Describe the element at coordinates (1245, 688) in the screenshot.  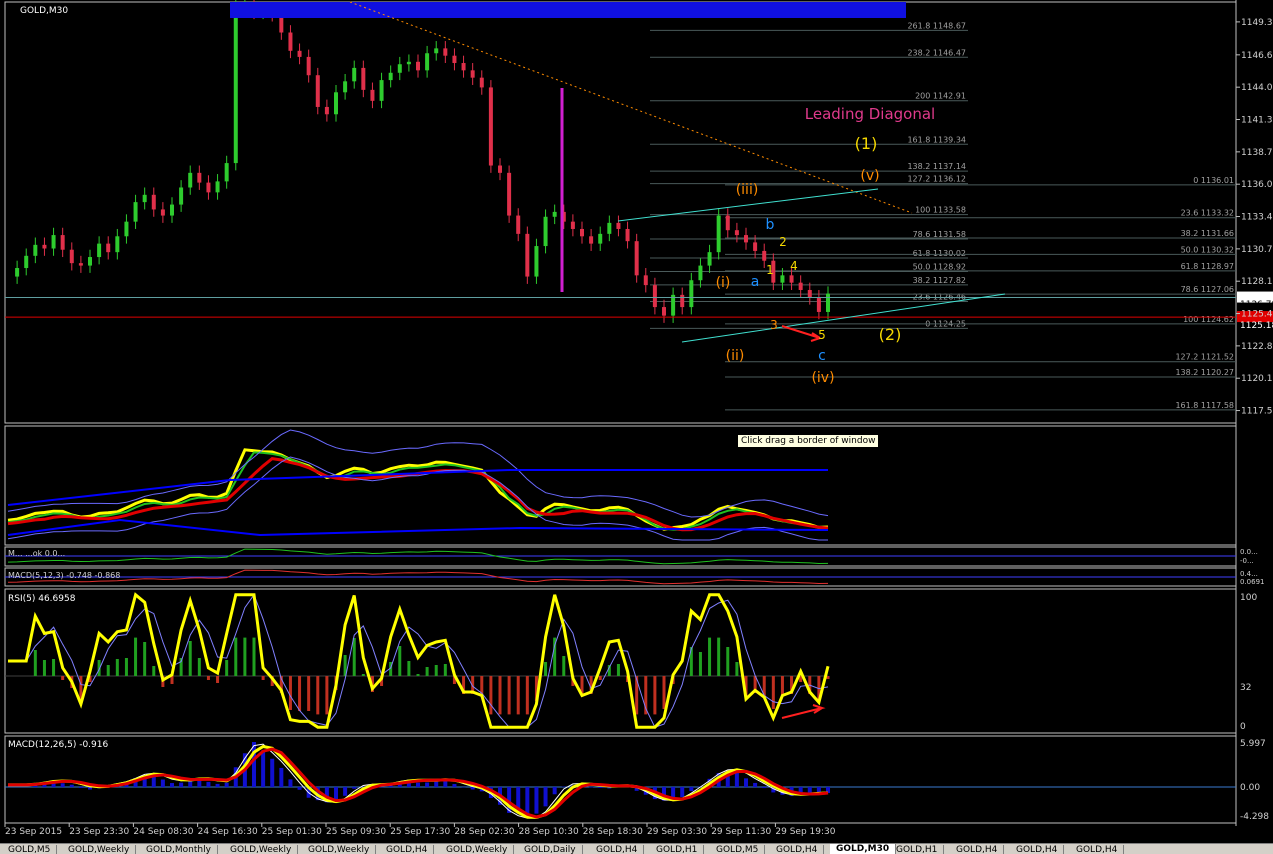
I see `rsi-tick-32: 32` at that location.